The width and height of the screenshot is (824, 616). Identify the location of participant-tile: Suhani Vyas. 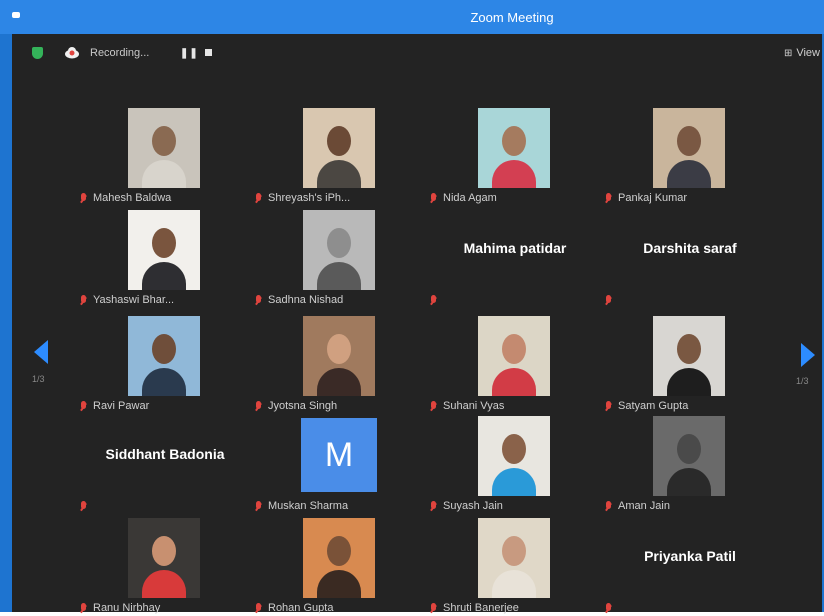
(515, 362).